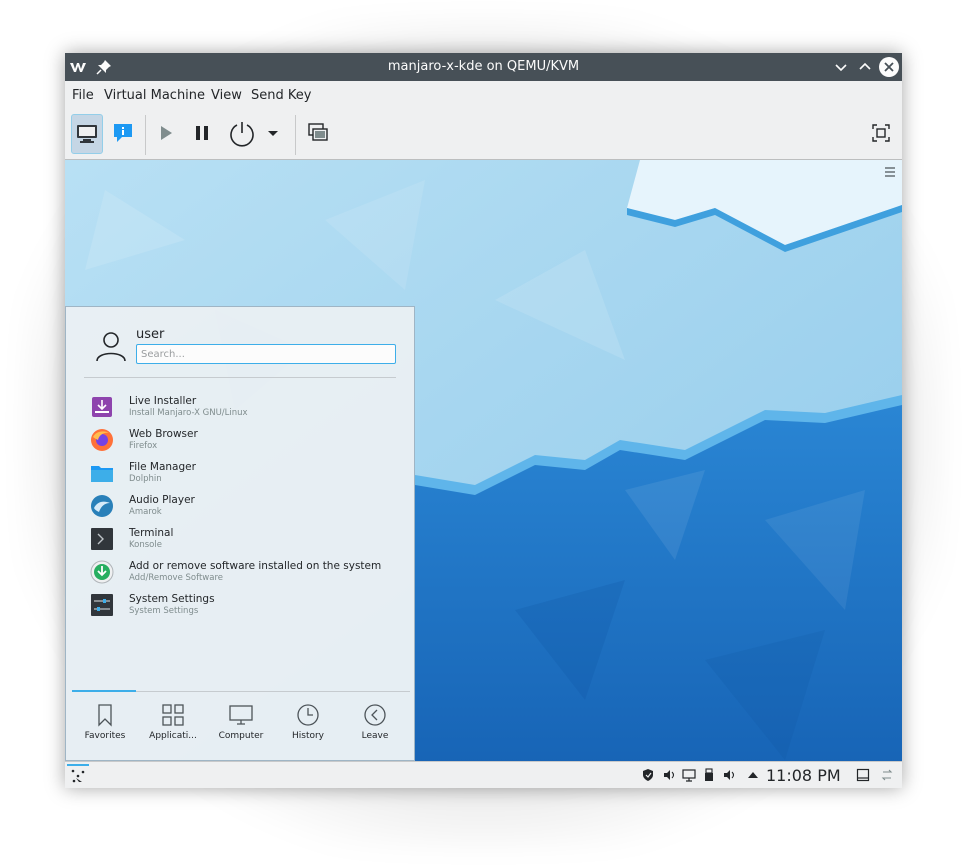  Describe the element at coordinates (887, 775) in the screenshot. I see `panel-options-icon` at that location.